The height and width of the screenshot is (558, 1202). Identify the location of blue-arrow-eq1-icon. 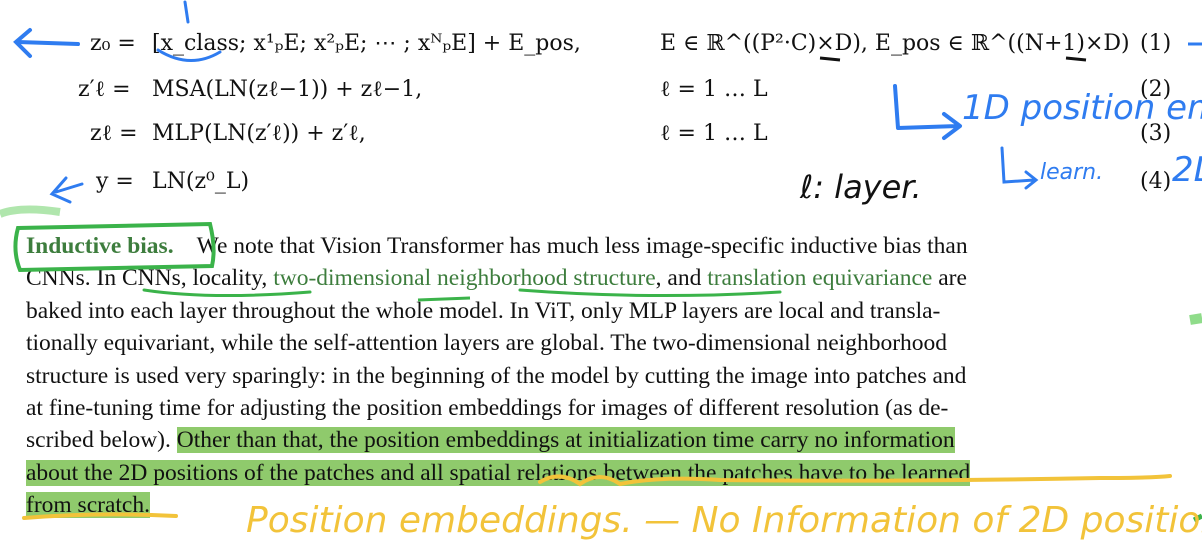
(46, 43).